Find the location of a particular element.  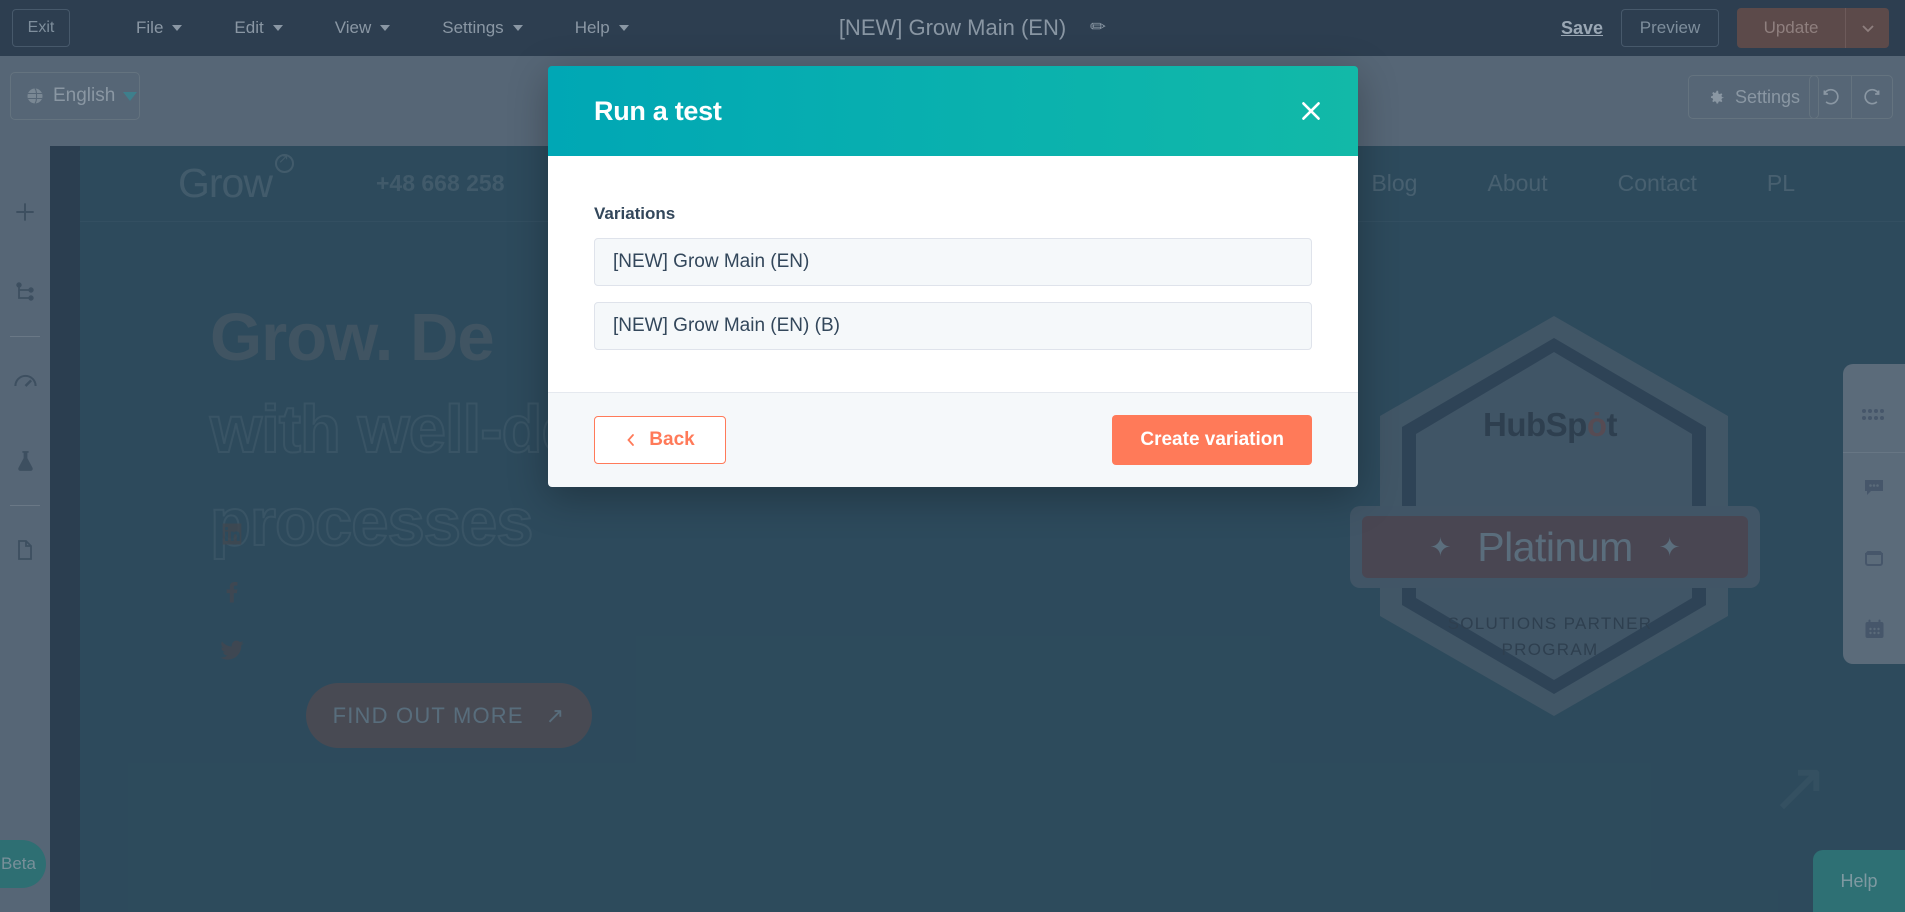

right-item-calendar is located at coordinates (1874, 629).